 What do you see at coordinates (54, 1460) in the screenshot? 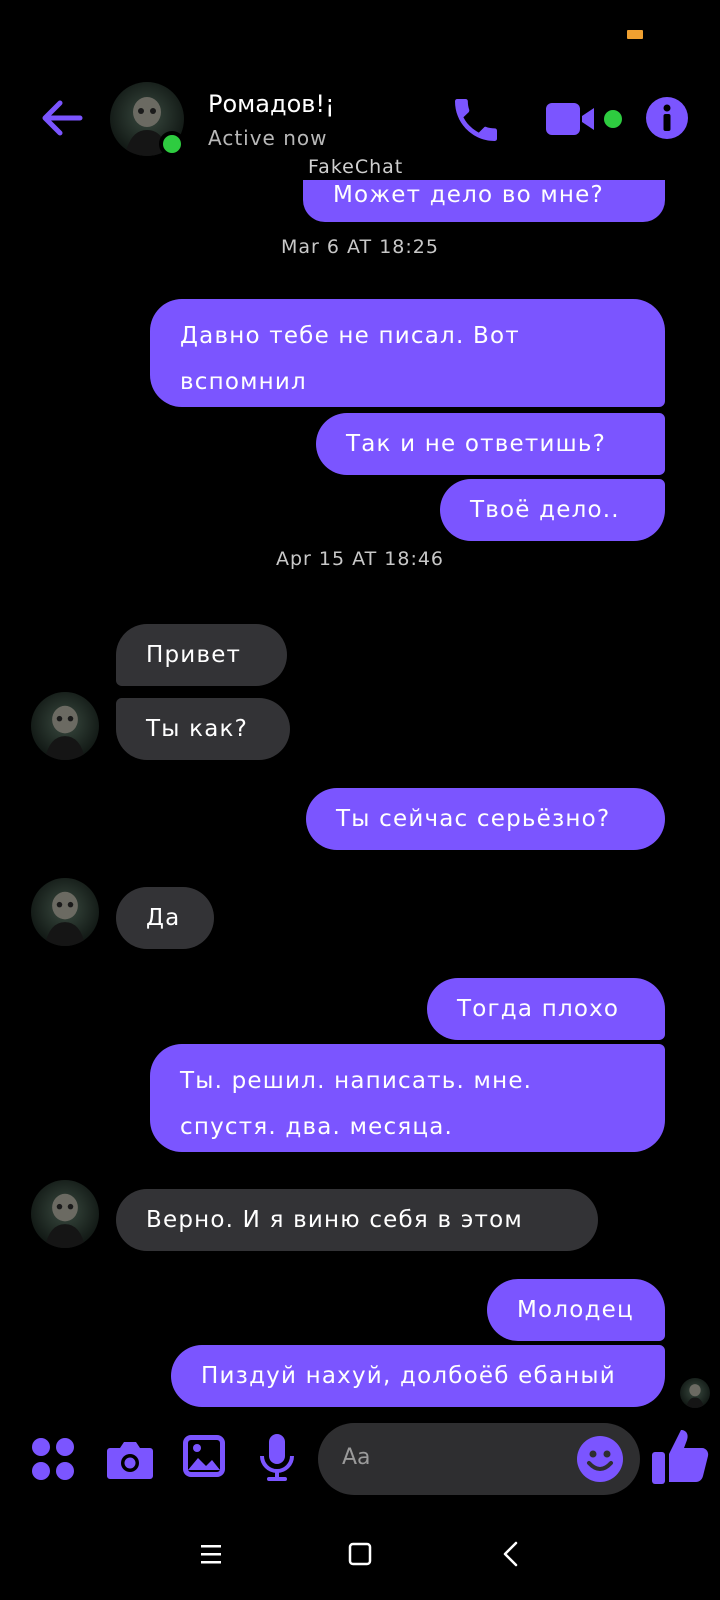
I see `apps-icon` at bounding box center [54, 1460].